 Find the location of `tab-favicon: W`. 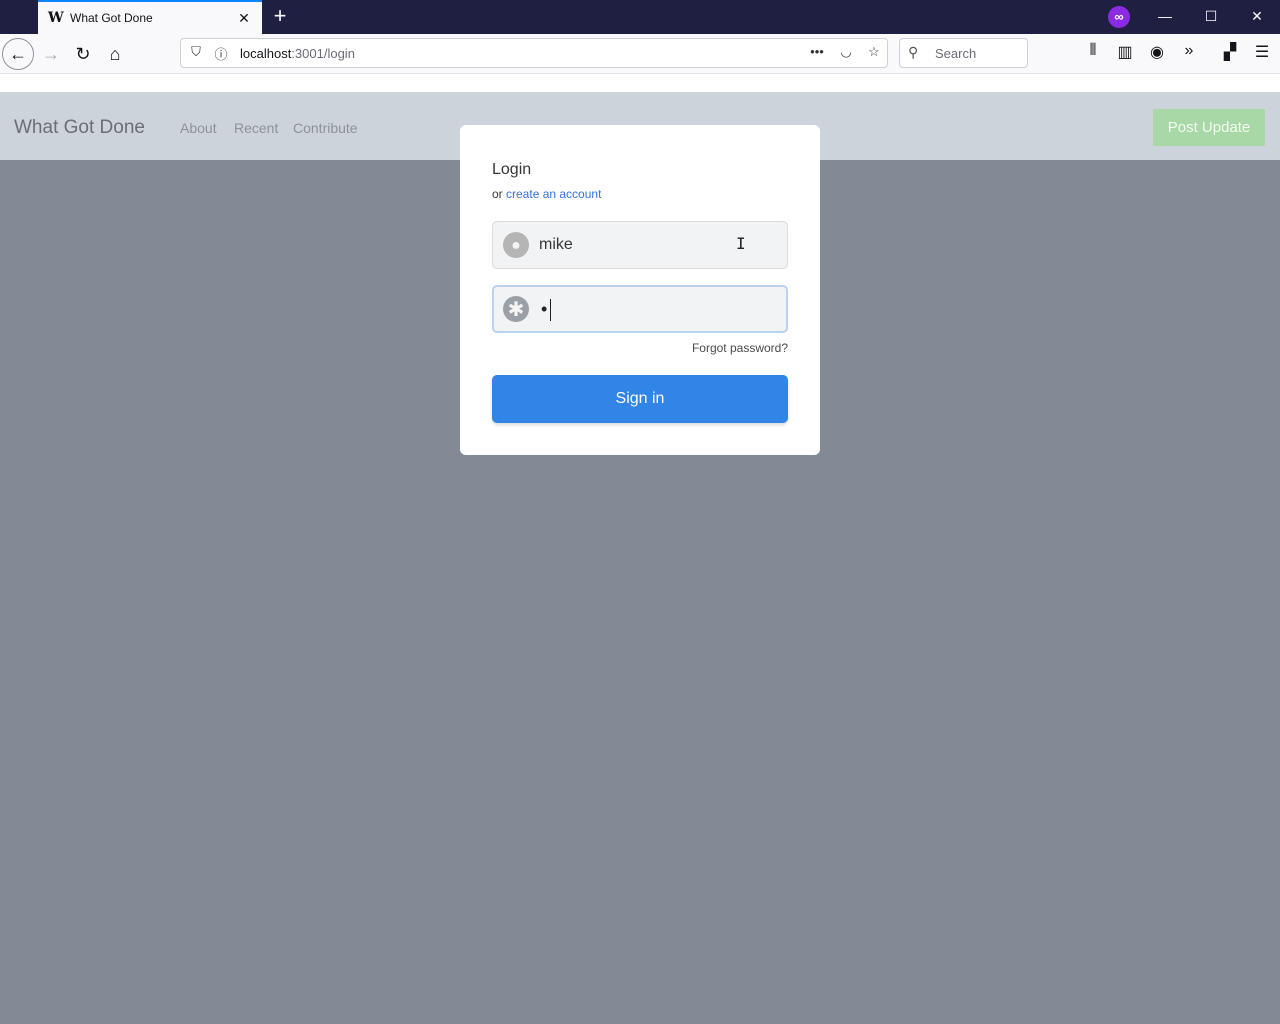

tab-favicon: W is located at coordinates (56, 18).